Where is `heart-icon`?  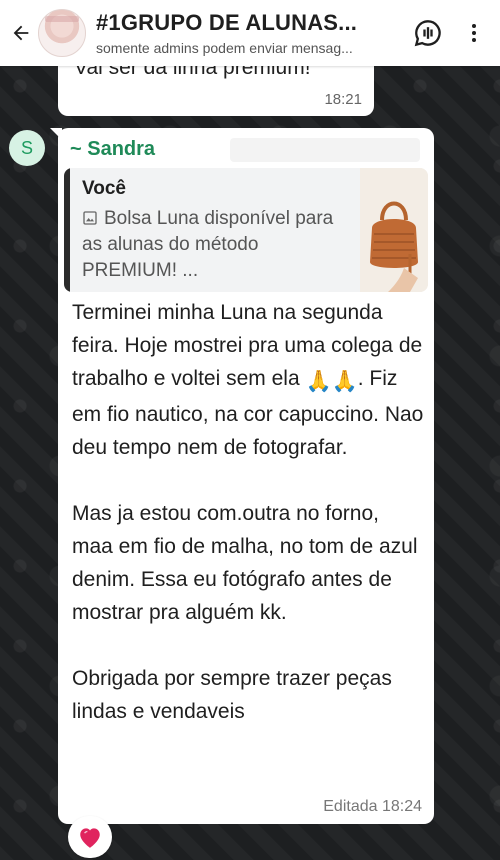 heart-icon is located at coordinates (90, 838).